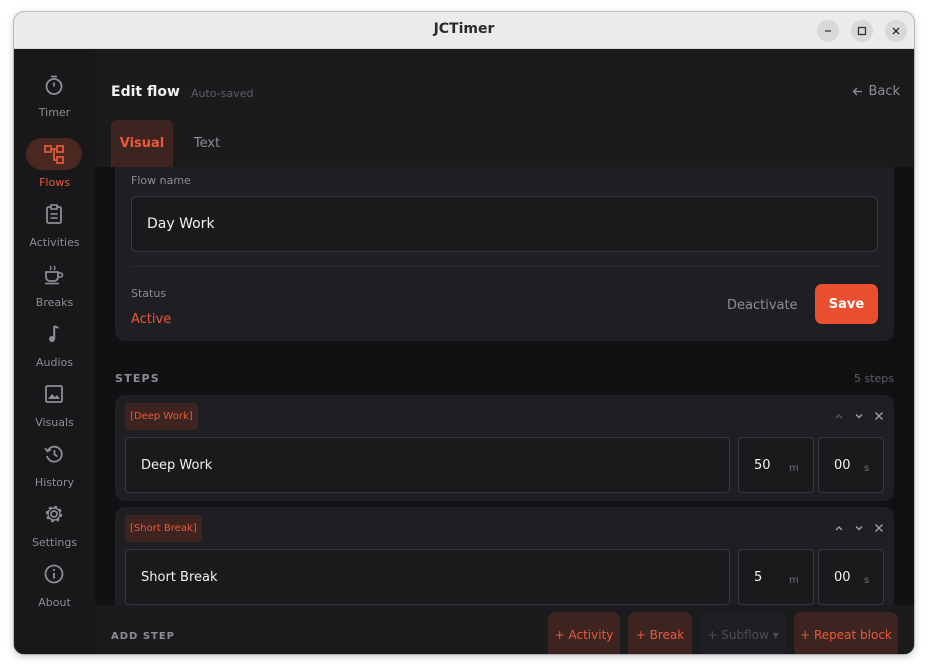 The height and width of the screenshot is (669, 928). Describe the element at coordinates (149, 293) in the screenshot. I see `status-label: Status` at that location.